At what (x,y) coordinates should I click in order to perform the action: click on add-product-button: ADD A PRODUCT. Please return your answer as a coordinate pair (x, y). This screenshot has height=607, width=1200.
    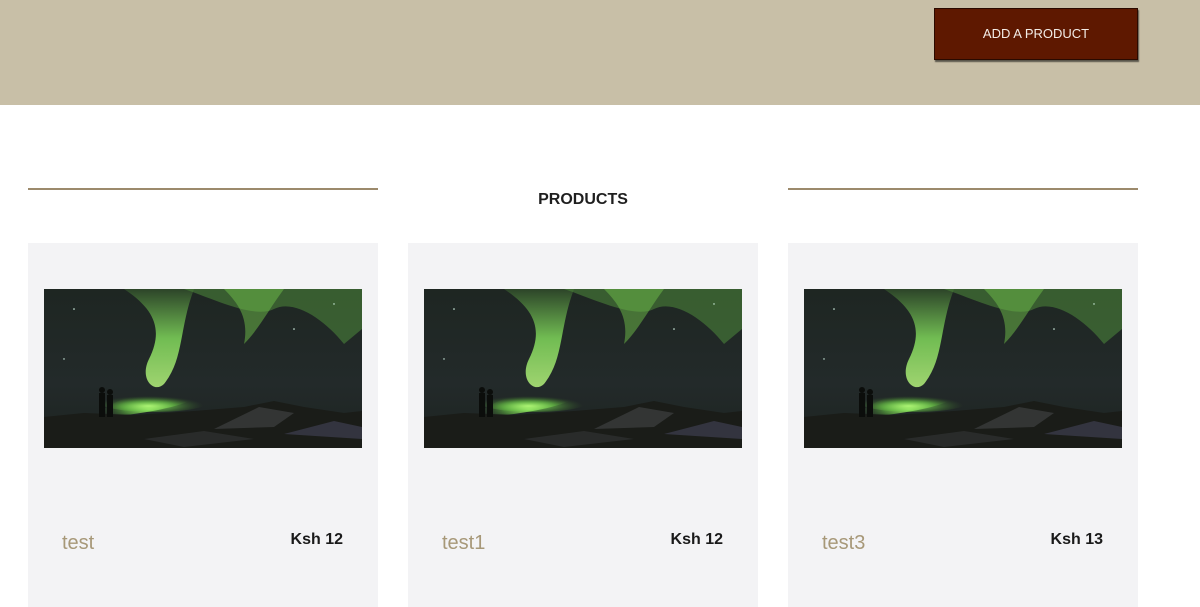
    Looking at the image, I should click on (1036, 34).